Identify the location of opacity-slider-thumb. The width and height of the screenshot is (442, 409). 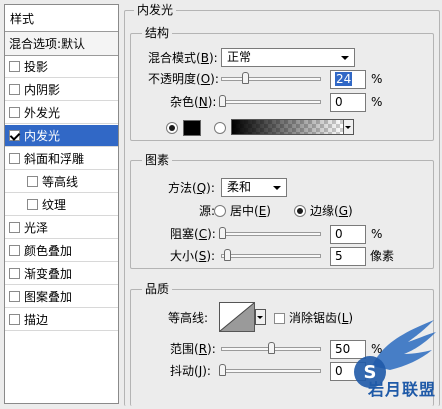
(245, 78).